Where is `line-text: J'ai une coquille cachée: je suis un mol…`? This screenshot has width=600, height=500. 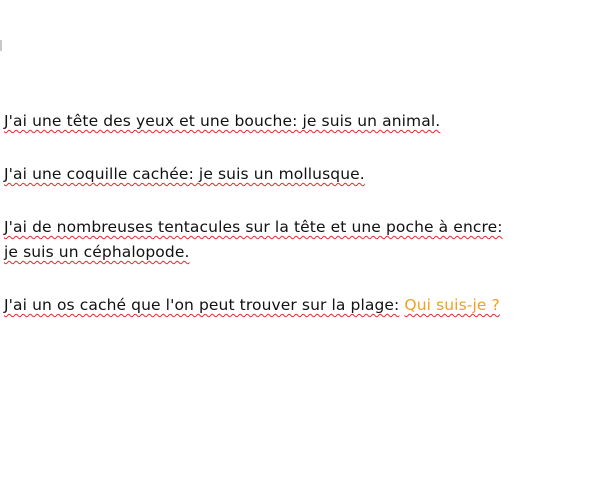
line-text: J'ai une coquille cachée: je suis un mol… is located at coordinates (184, 174).